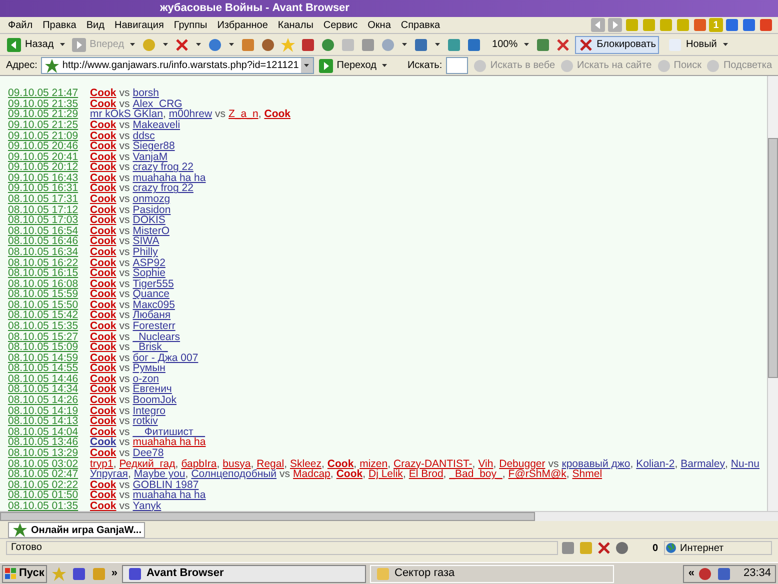 This screenshot has width=778, height=584. I want to click on player-link: Barmaley, so click(702, 463).